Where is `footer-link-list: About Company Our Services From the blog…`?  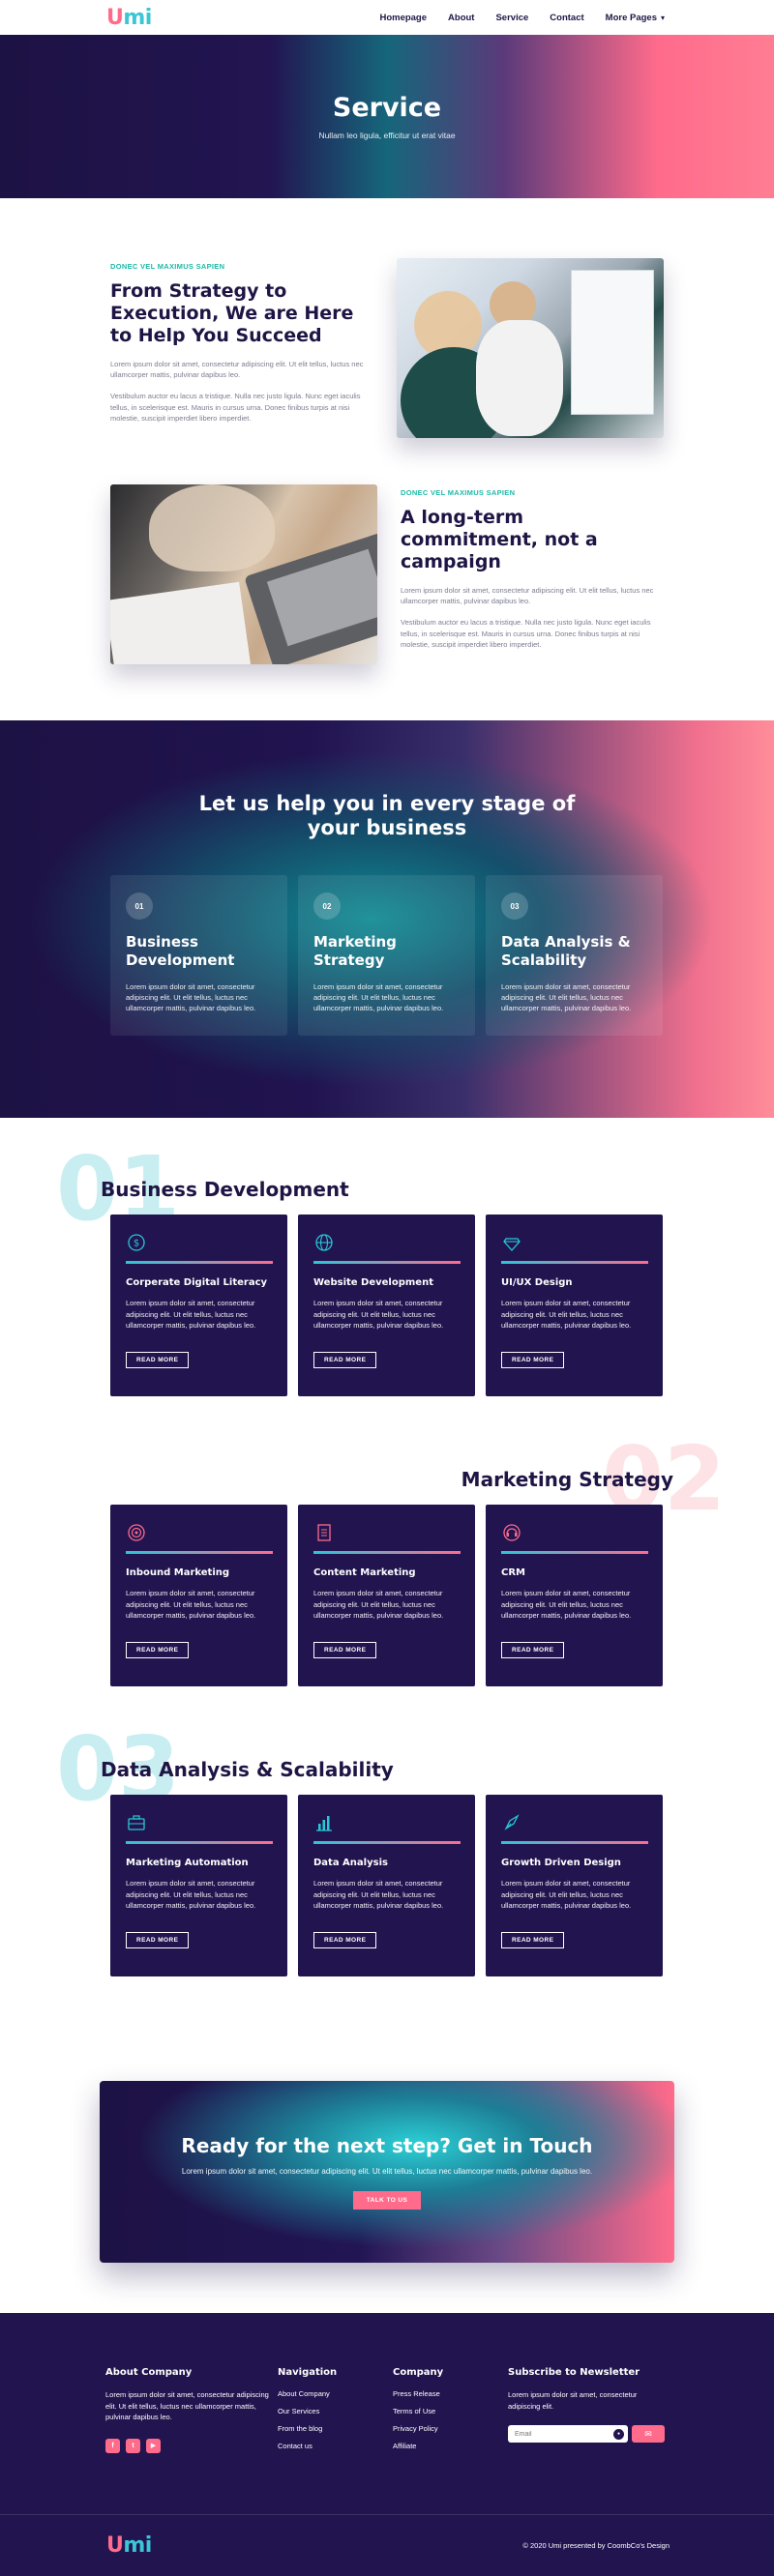 footer-link-list: About Company Our Services From the blog… is located at coordinates (335, 2419).